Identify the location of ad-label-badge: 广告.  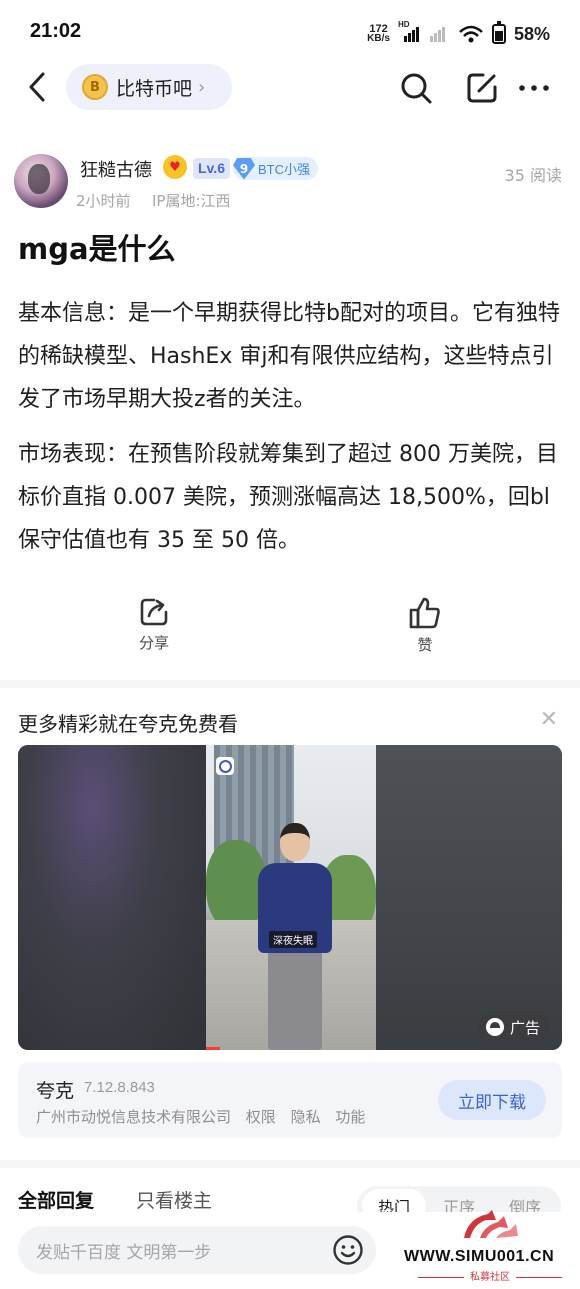
(513, 1027).